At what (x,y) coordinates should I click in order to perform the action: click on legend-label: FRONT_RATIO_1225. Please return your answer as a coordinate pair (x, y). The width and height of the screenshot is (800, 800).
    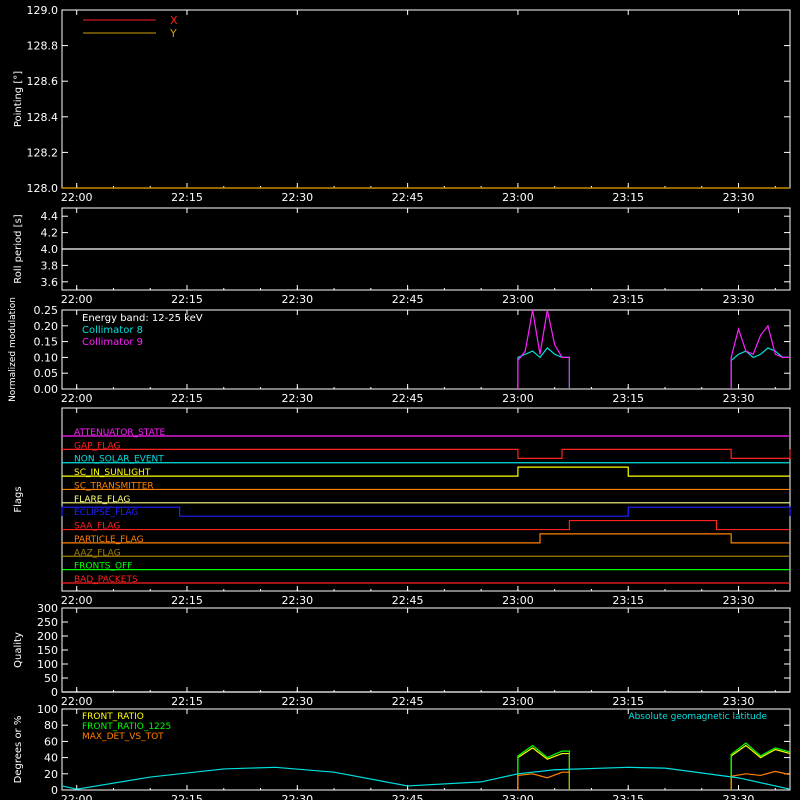
    Looking at the image, I should click on (126, 727).